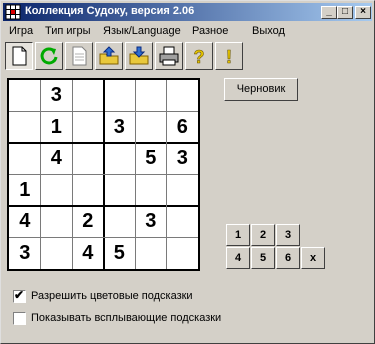  I want to click on page-icon, so click(79, 56).